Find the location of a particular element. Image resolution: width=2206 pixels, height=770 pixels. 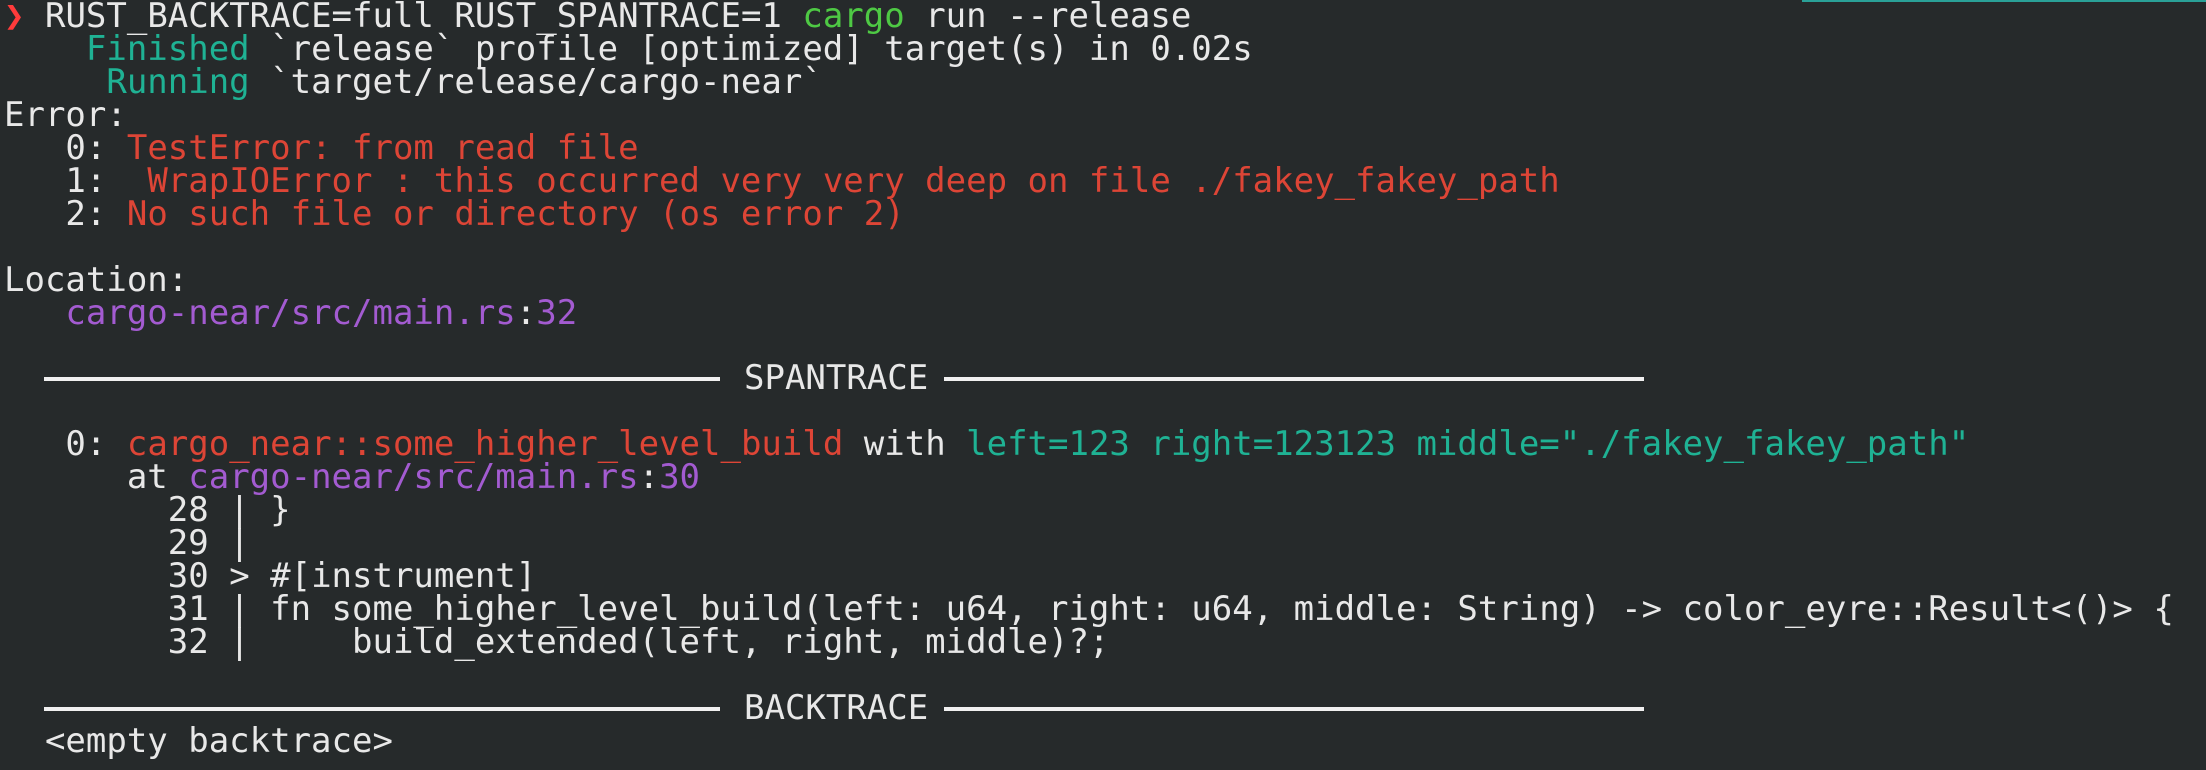

running-label: Running is located at coordinates (178, 82).